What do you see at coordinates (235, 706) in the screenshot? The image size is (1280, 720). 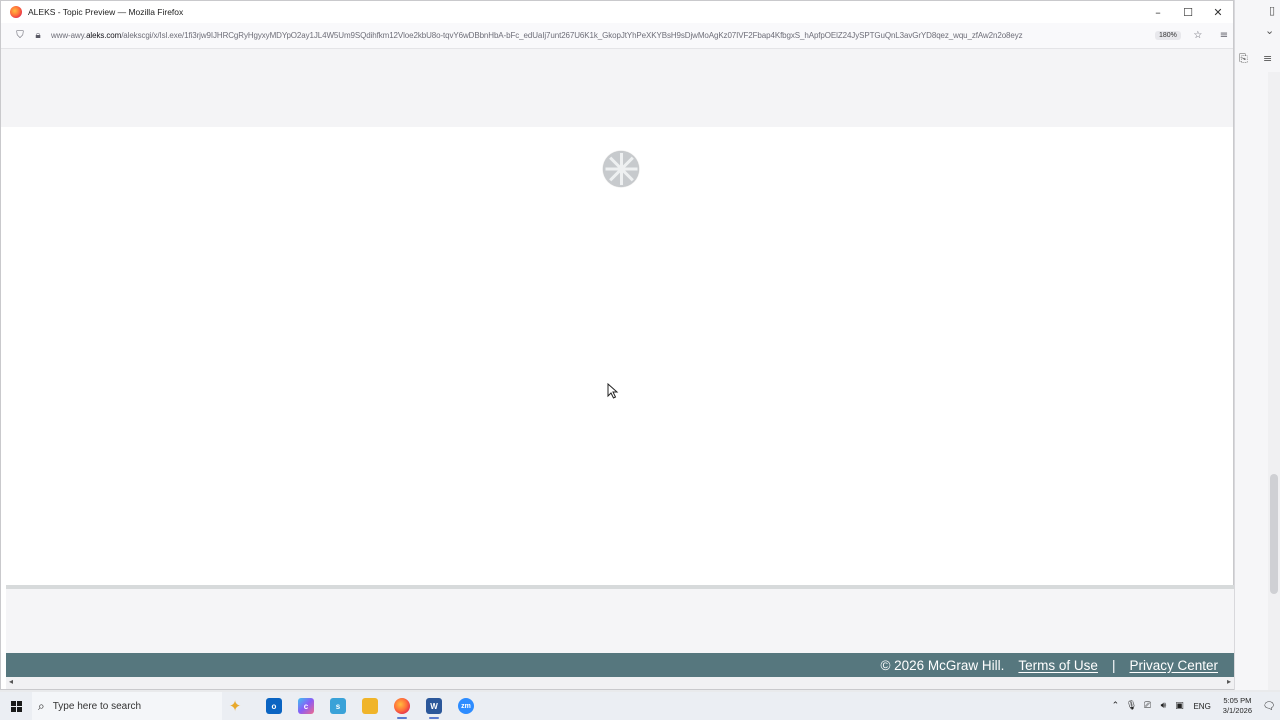 I see `search-highlight-icon: ✦` at bounding box center [235, 706].